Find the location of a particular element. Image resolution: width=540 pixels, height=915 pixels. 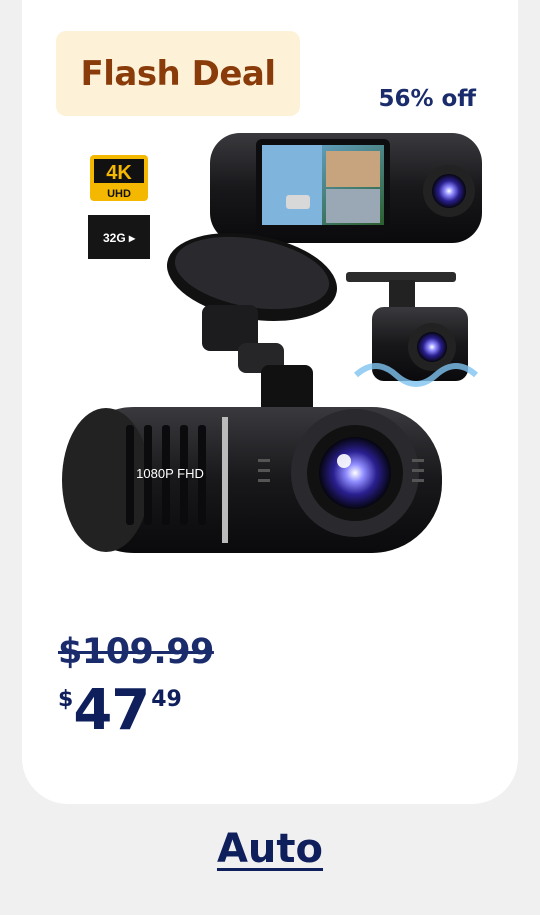

svg-text: 32G ▸ is located at coordinates (119, 238).